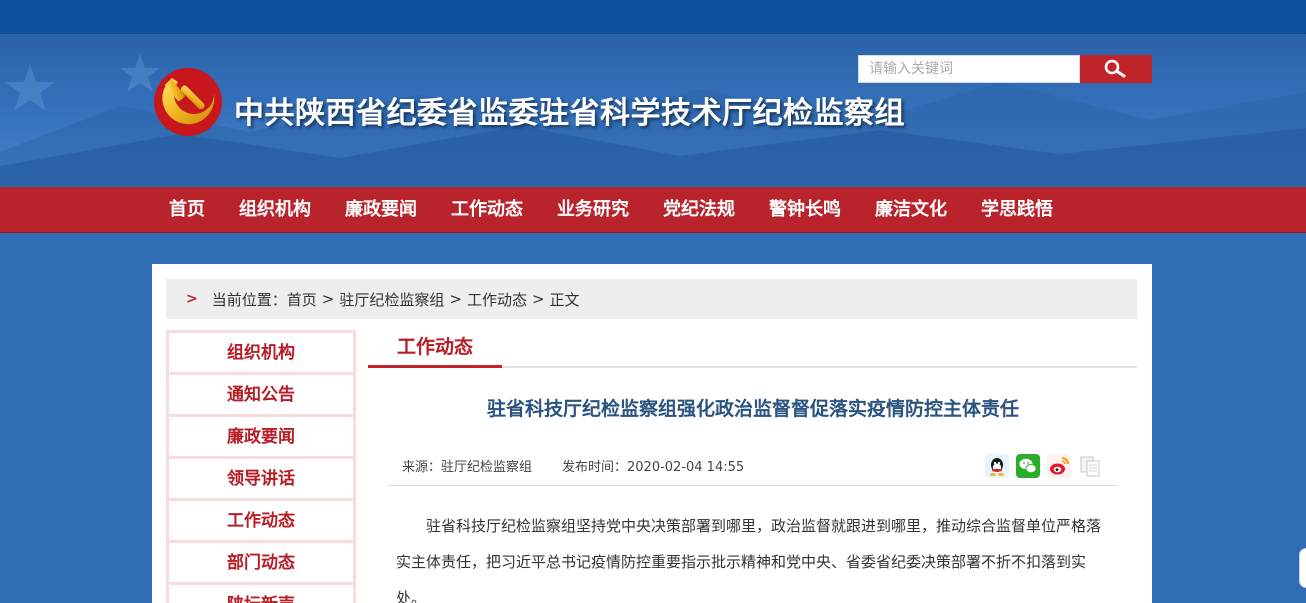 The height and width of the screenshot is (603, 1306). I want to click on sidebar-item-leader-speeches: 领导讲话, so click(261, 480).